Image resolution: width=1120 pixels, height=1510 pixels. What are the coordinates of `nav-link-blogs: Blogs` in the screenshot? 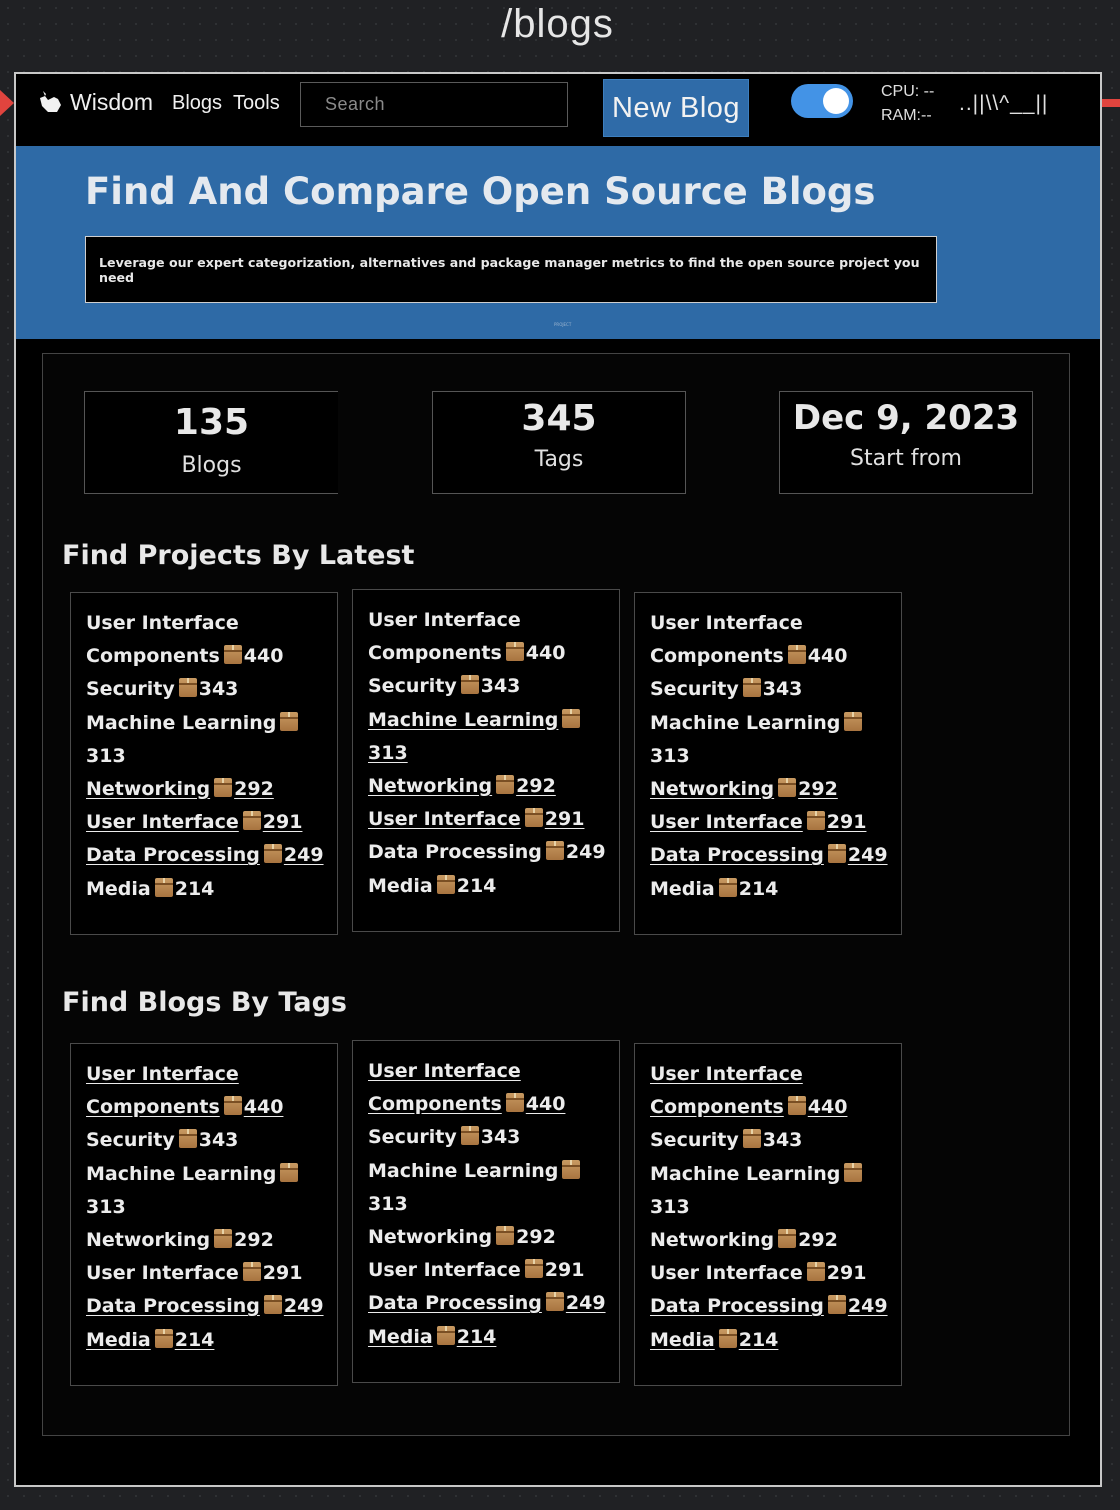 It's located at (197, 103).